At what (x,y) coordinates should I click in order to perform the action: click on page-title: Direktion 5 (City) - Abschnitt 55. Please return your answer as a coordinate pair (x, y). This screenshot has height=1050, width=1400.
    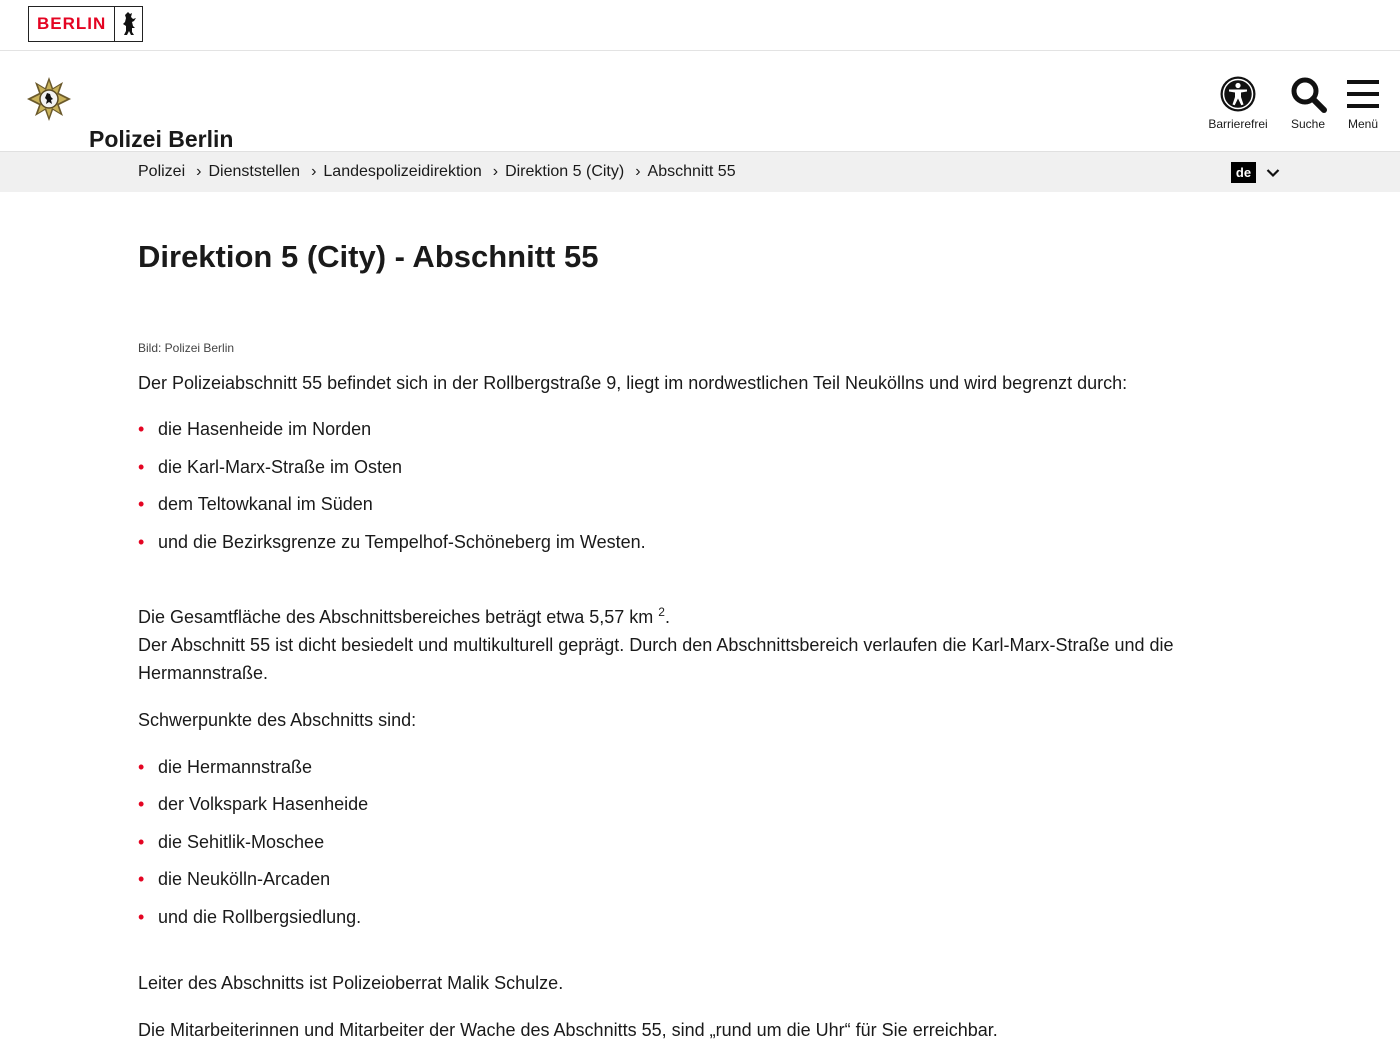
    Looking at the image, I should click on (368, 256).